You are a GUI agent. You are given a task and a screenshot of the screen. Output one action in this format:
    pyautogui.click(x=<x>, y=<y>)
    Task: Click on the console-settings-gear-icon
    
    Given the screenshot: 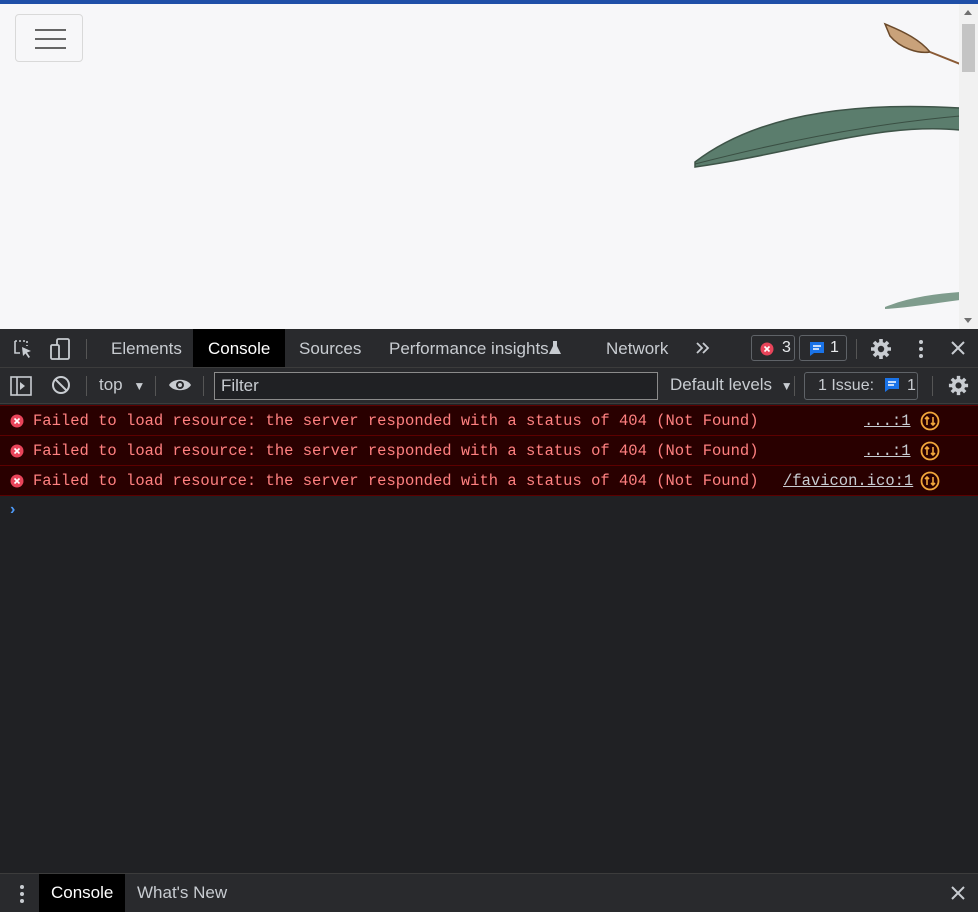 What is the action you would take?
    pyautogui.click(x=958, y=385)
    